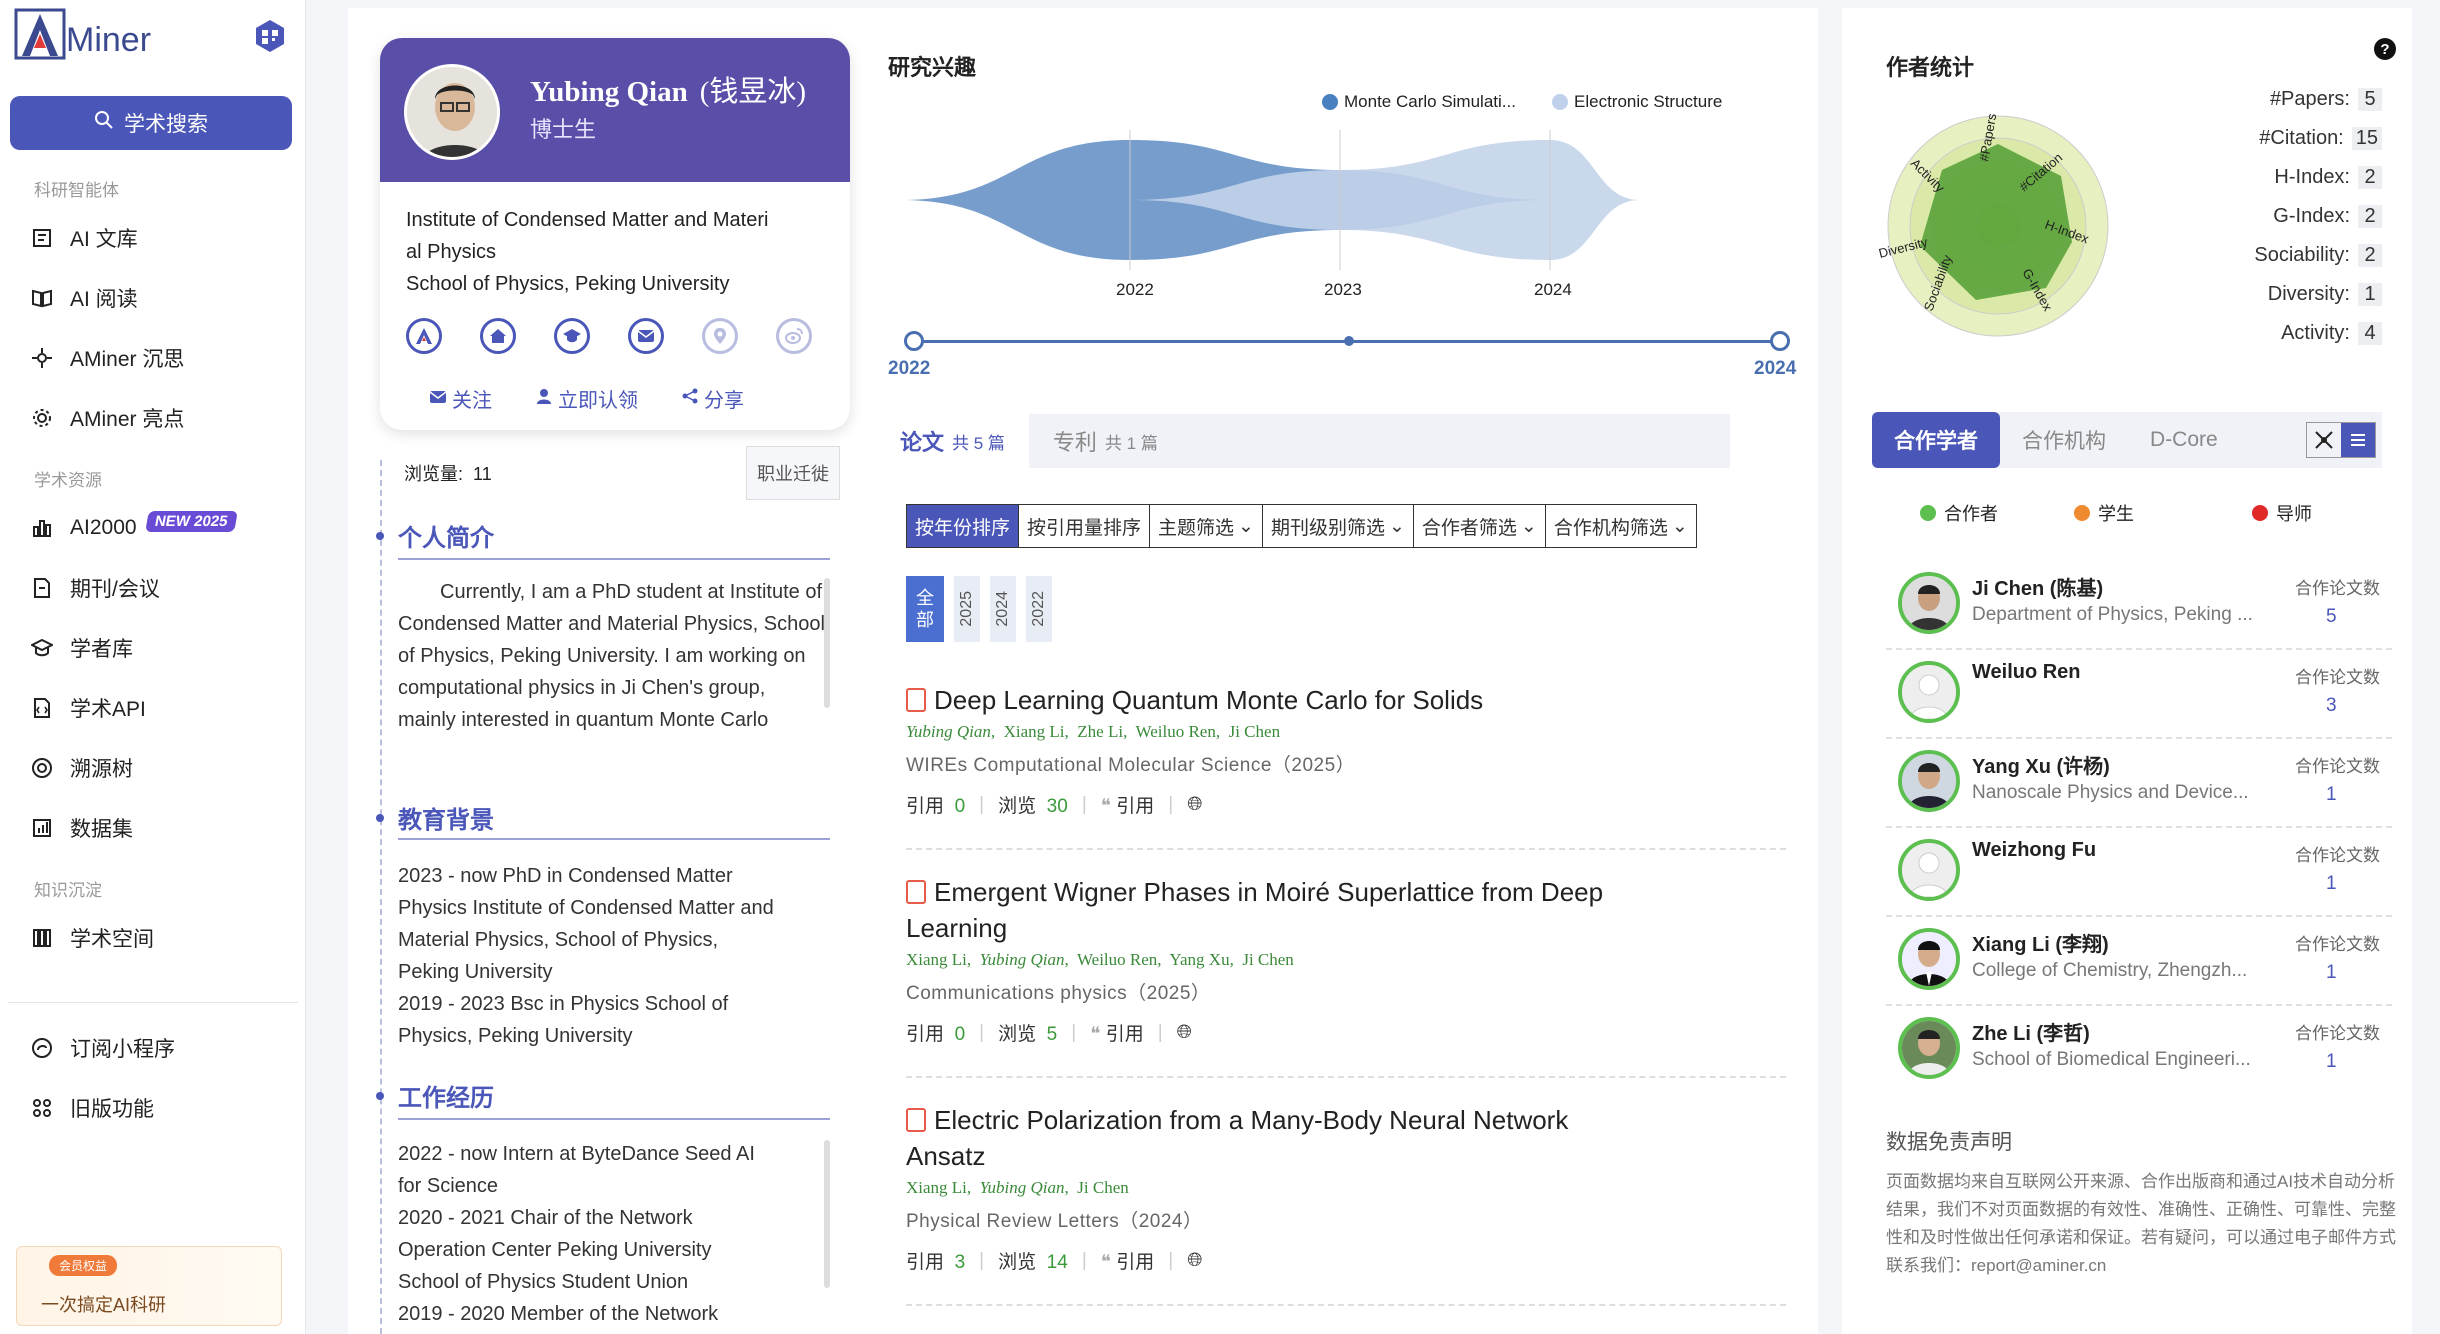  Describe the element at coordinates (155, 648) in the screenshot. I see `sidebar-item-scholars: 学者库` at that location.